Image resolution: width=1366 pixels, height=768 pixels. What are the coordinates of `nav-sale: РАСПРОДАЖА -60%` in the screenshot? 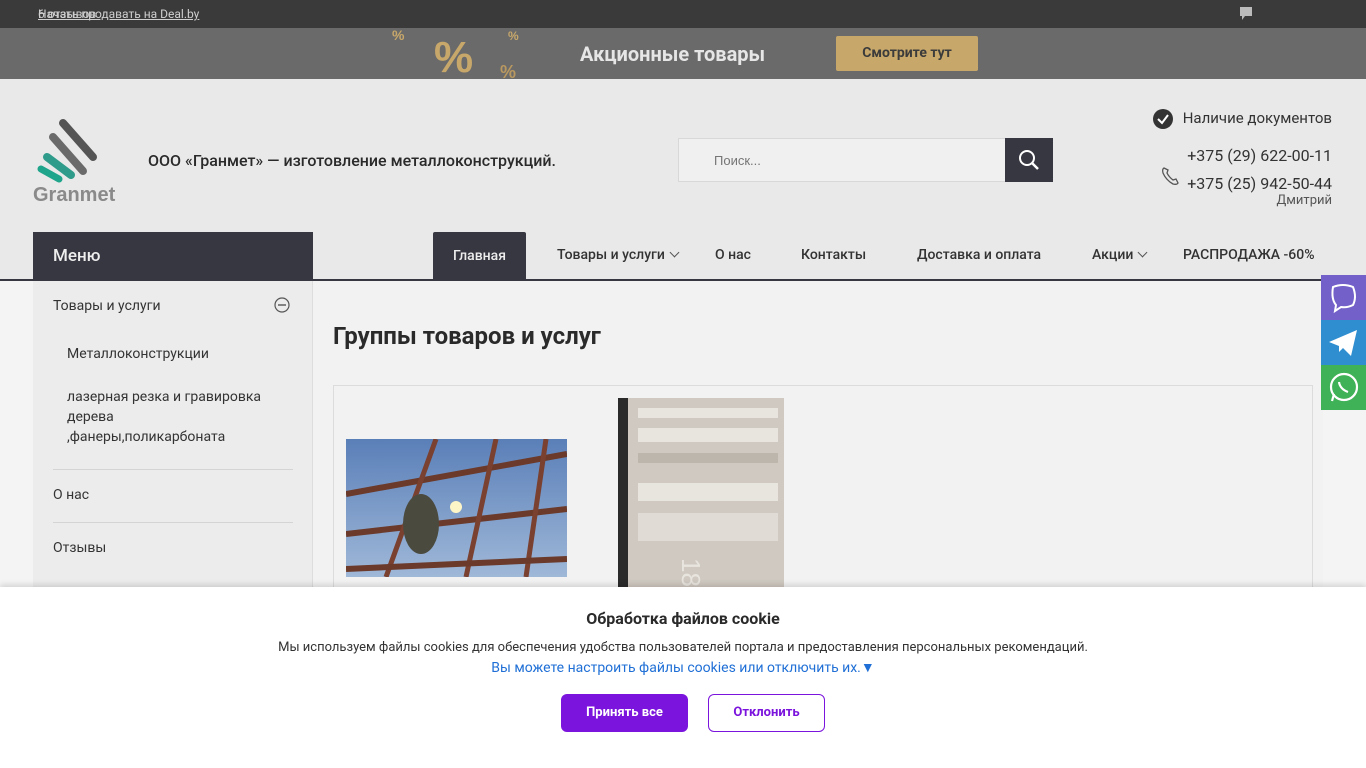 It's located at (1249, 255).